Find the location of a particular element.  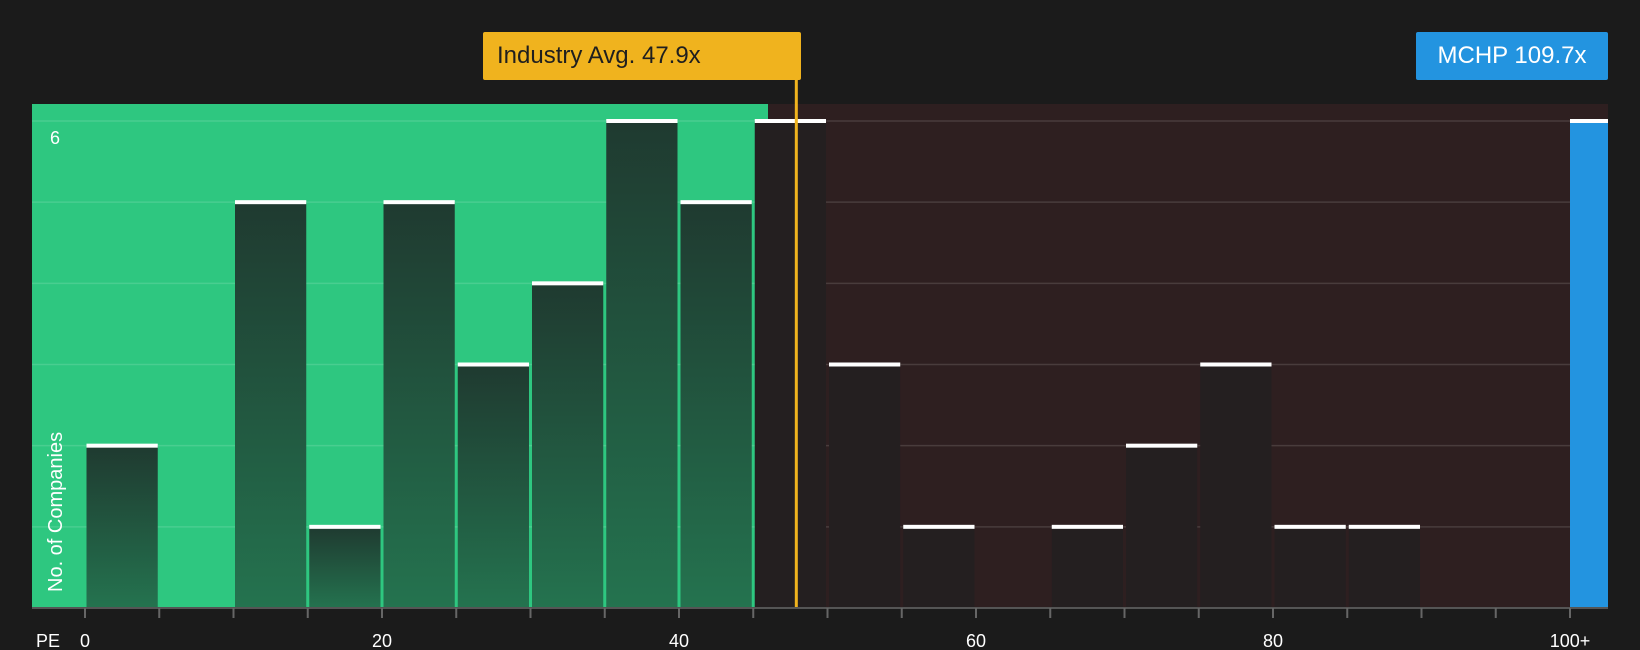

subject-bar-top-marker is located at coordinates (1589, 121).